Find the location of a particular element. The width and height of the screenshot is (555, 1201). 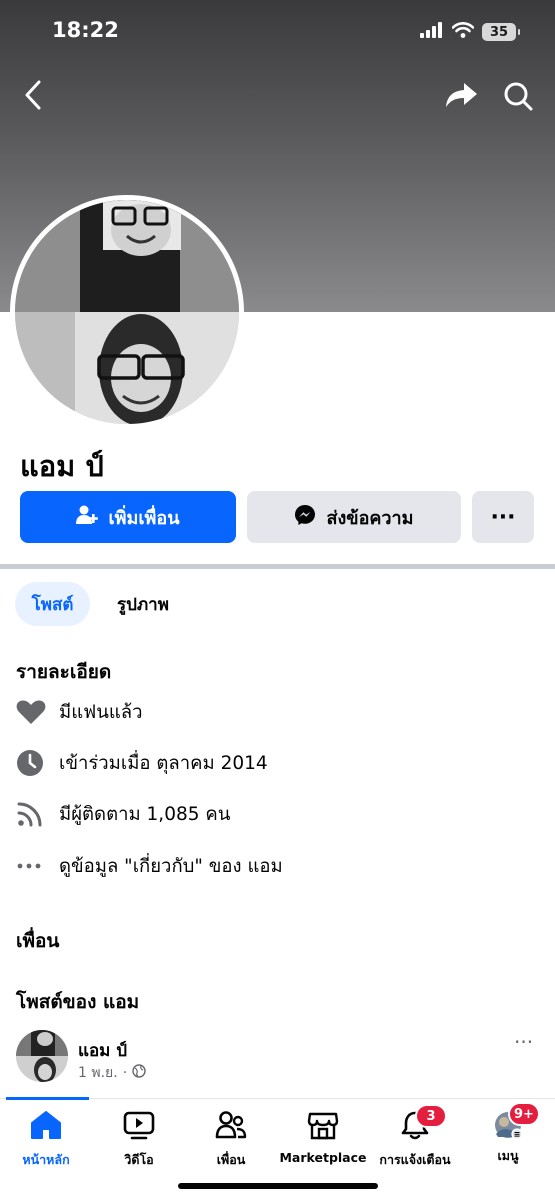

more-options-button: ··· is located at coordinates (503, 517).